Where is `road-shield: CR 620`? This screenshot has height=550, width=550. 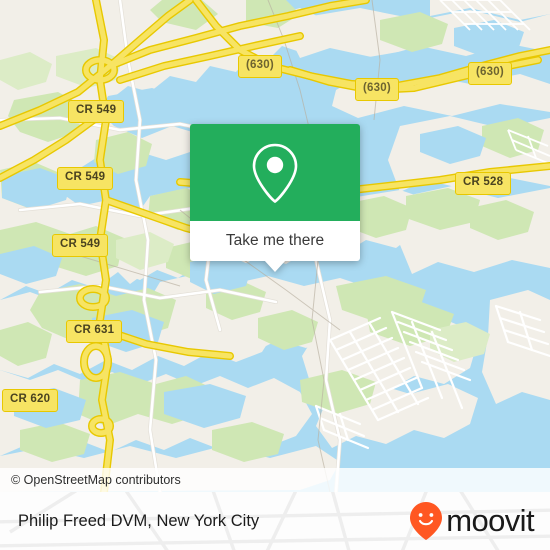 road-shield: CR 620 is located at coordinates (30, 400).